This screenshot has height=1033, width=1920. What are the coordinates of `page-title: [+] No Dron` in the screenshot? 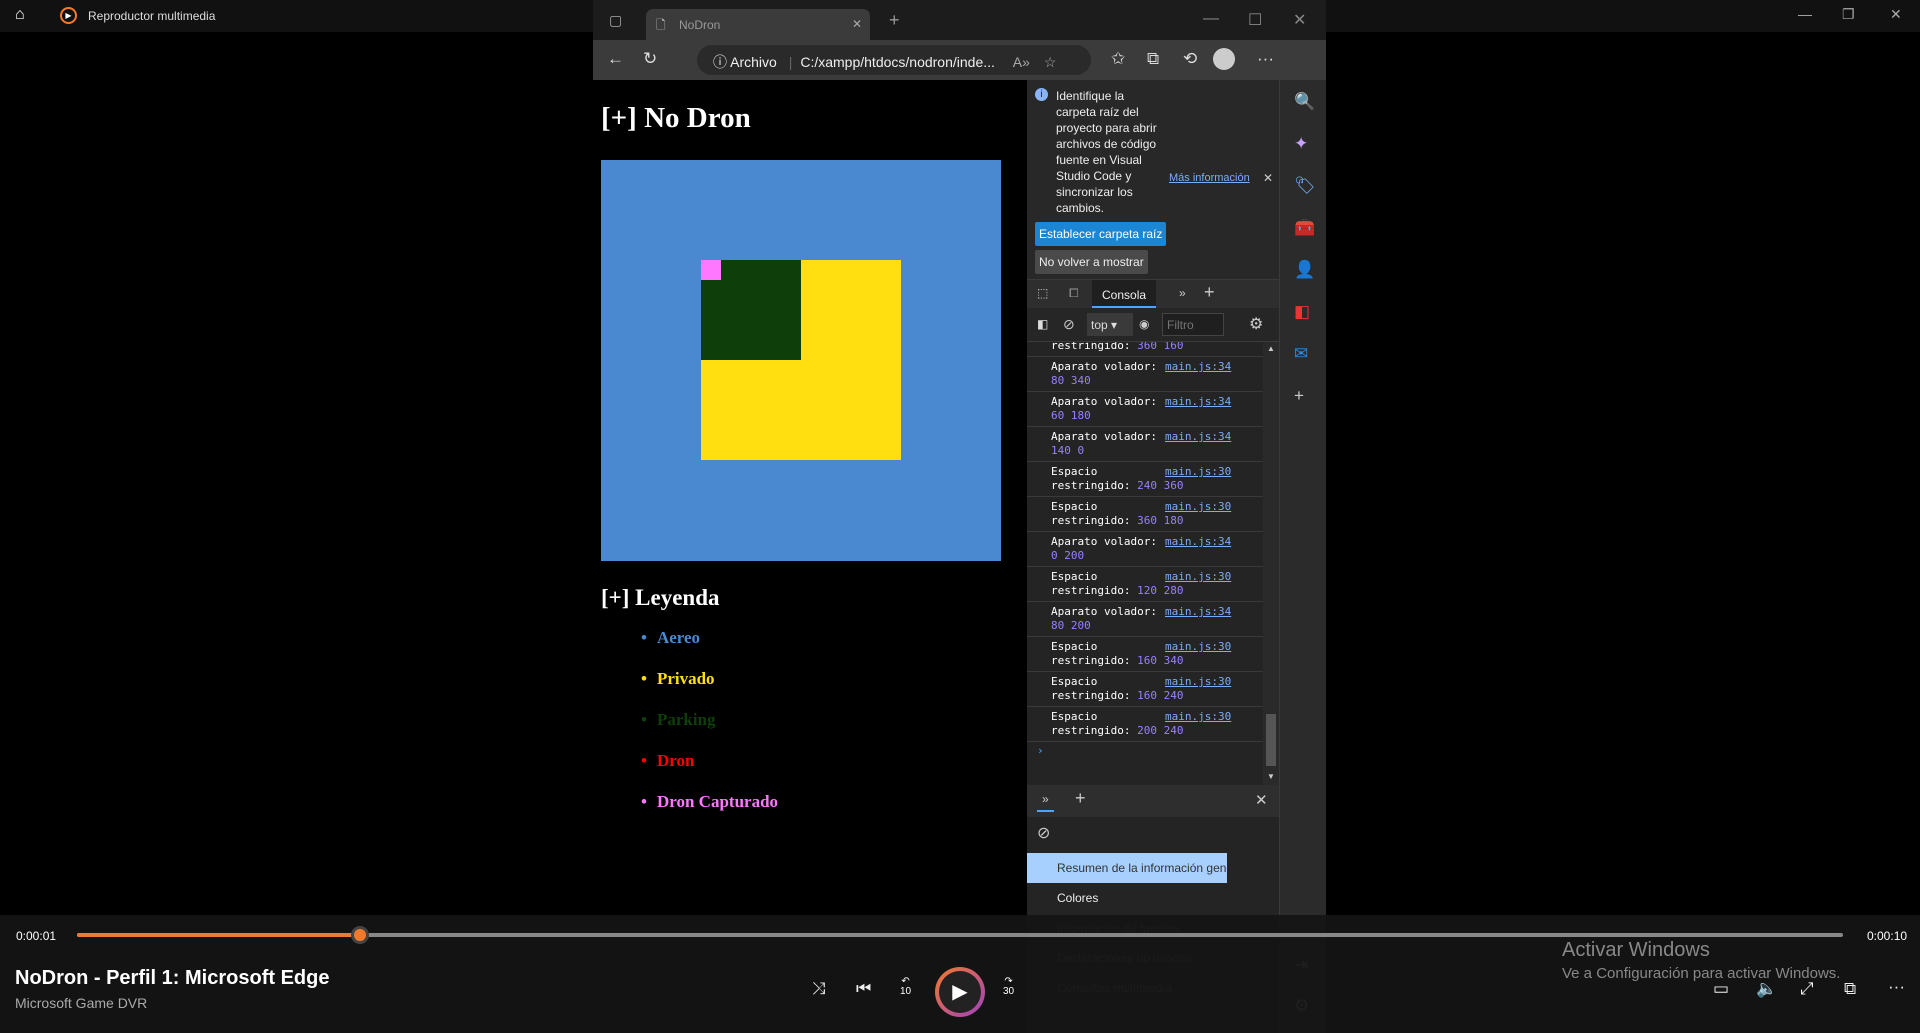 It's located at (676, 118).